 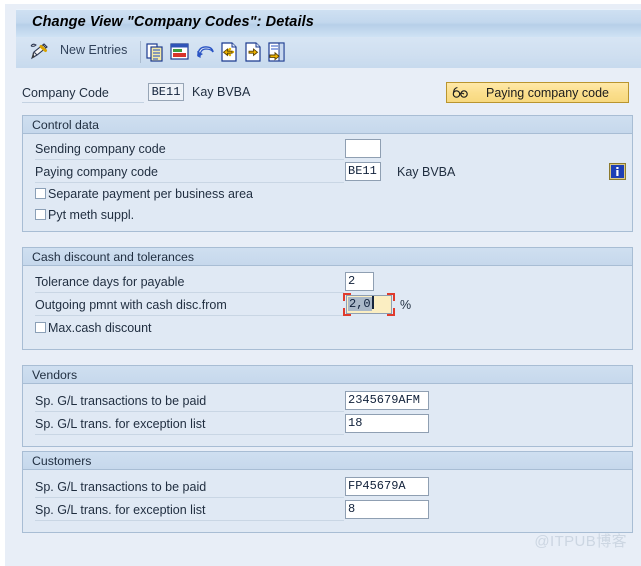 I want to click on vendor-sp-gl-to-be-paid-input: 2345679AFM, so click(x=387, y=400).